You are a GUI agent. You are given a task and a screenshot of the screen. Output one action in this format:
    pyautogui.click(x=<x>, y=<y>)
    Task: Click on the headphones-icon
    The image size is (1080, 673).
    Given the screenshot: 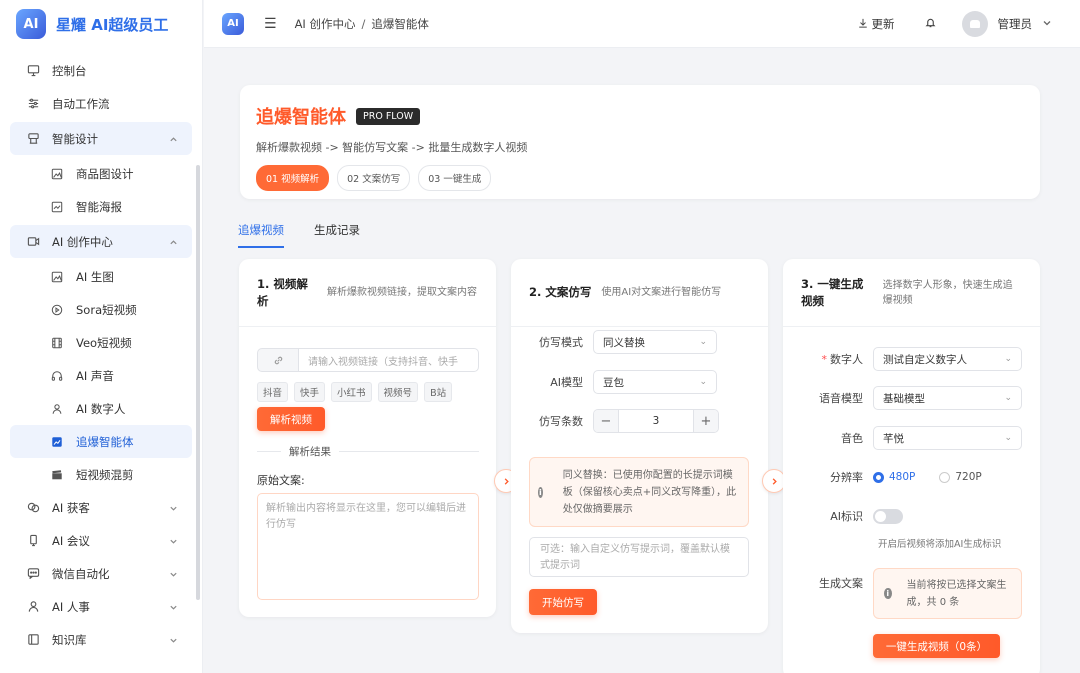 What is the action you would take?
    pyautogui.click(x=57, y=376)
    